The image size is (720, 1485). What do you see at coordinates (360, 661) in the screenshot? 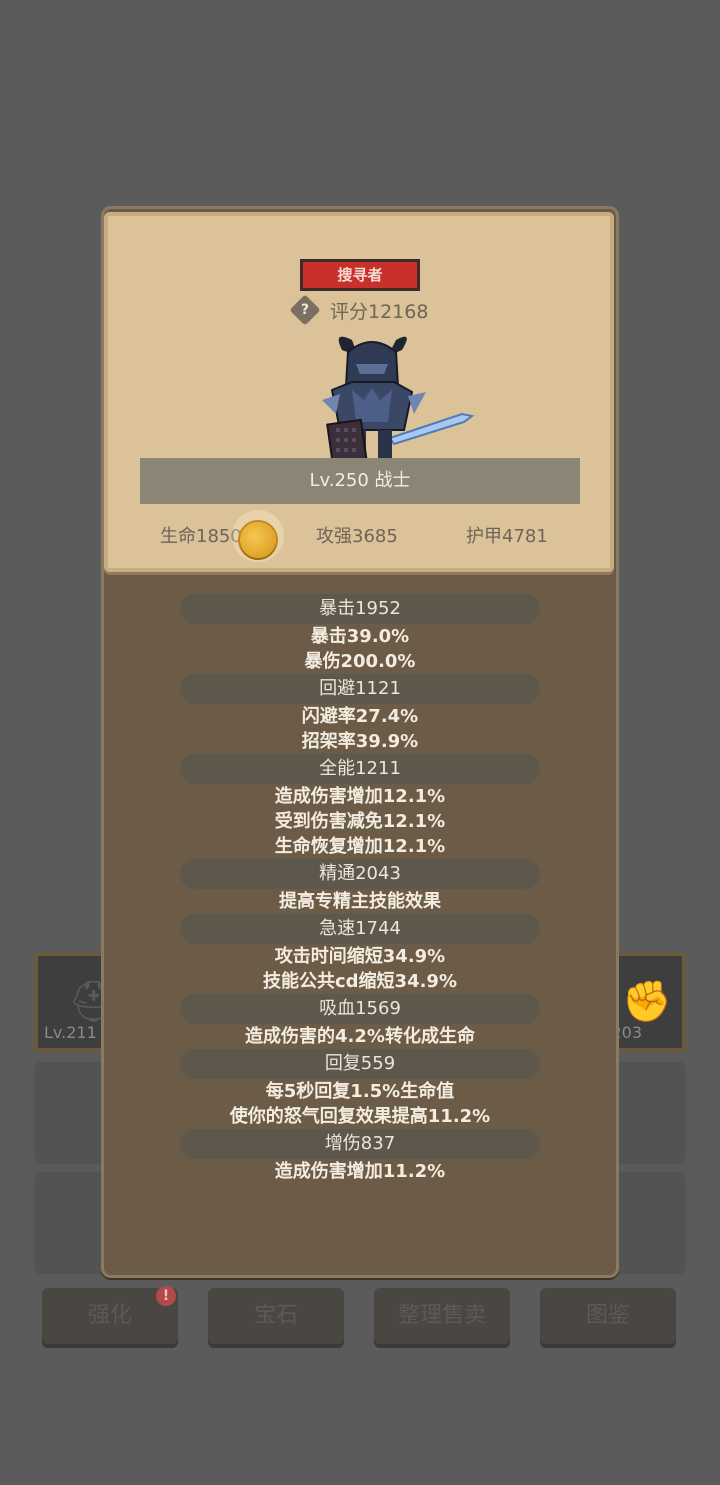
I see `attribute-line: 暴伤200.0%` at bounding box center [360, 661].